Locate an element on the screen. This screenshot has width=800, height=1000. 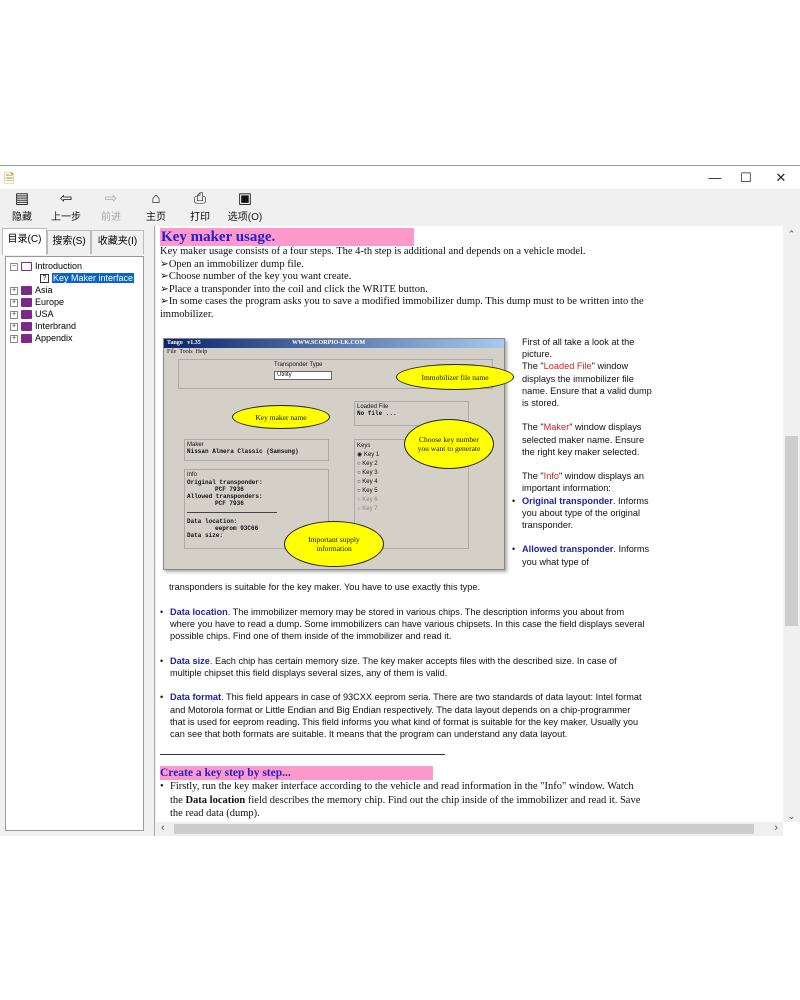
screenshot-maker: Maker Nissan Almera Classic (Samsung) is located at coordinates (256, 450).